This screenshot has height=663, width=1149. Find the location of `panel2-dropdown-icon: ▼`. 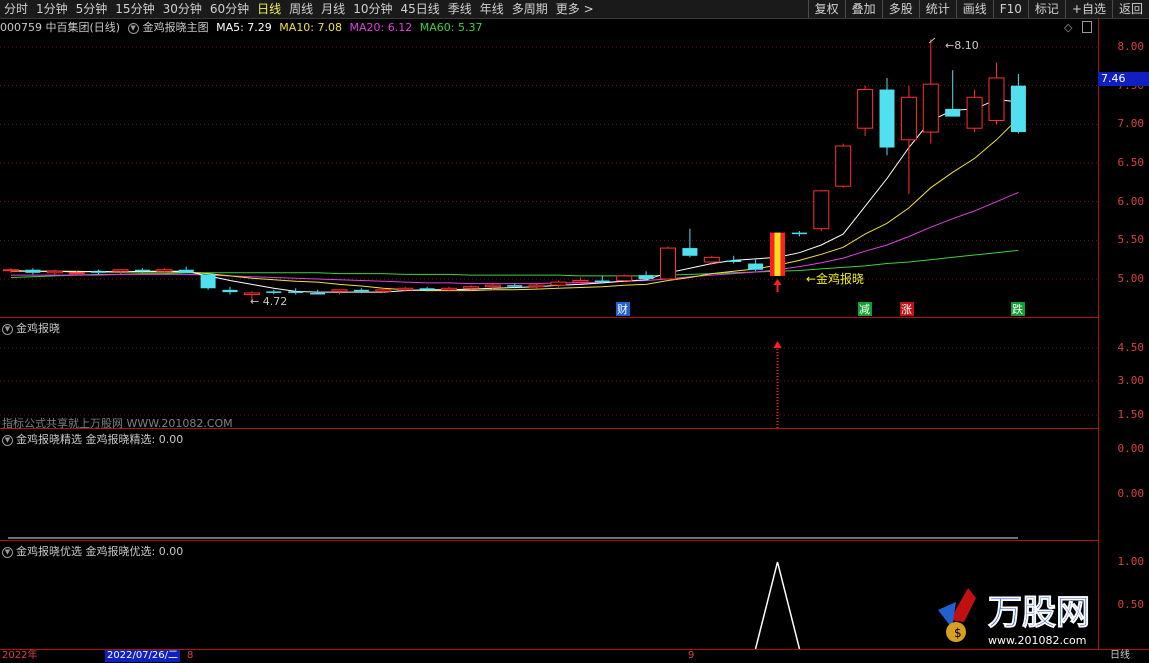

panel2-dropdown-icon: ▼ is located at coordinates (7, 440).